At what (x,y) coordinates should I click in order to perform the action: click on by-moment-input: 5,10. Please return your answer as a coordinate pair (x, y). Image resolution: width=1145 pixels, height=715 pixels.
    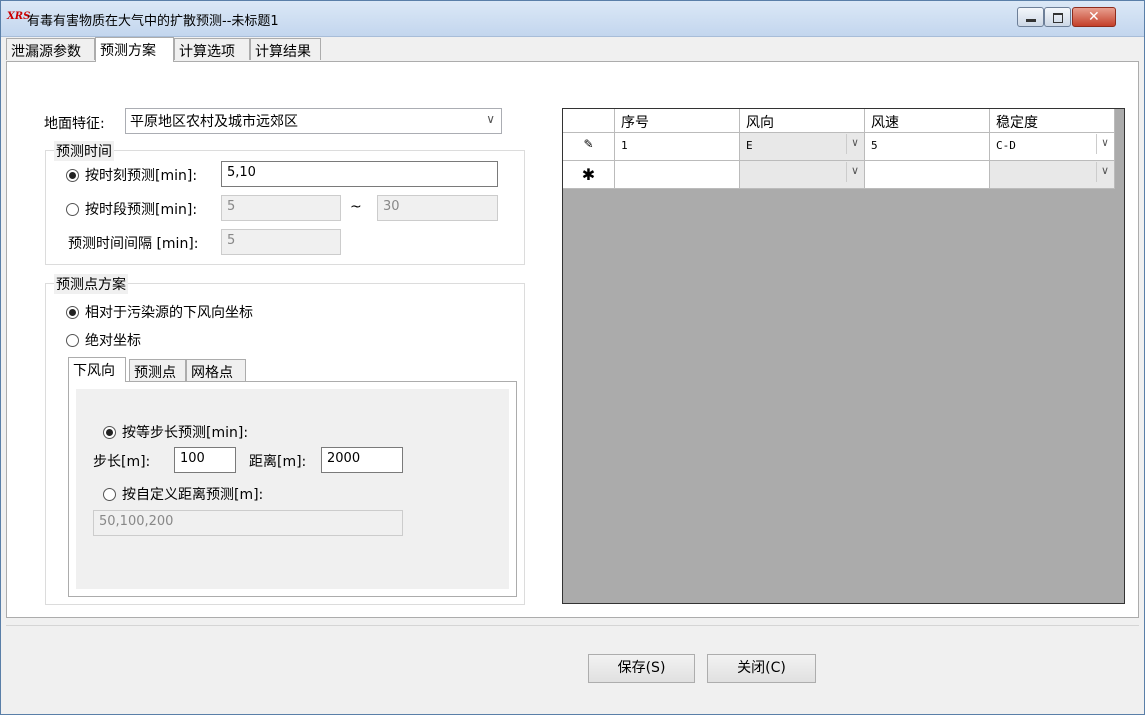
    Looking at the image, I should click on (359, 174).